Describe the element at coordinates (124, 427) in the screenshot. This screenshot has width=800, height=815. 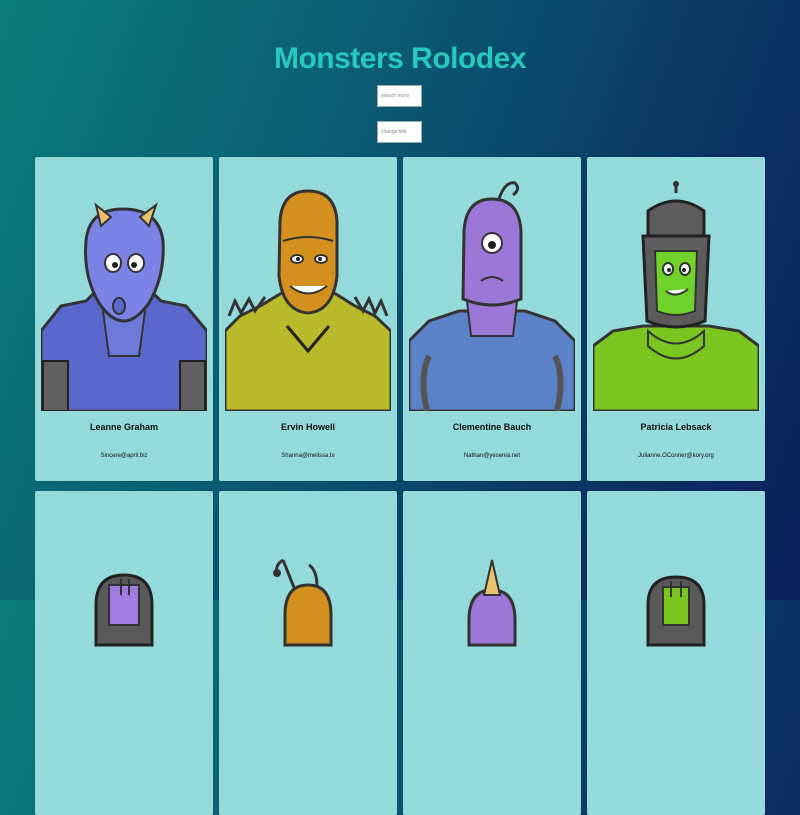
I see `monster-name: Leanne Graham` at that location.